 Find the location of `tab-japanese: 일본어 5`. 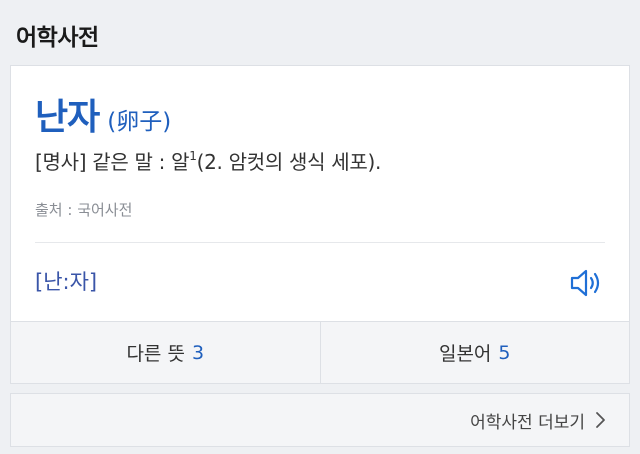

tab-japanese: 일본어 5 is located at coordinates (474, 352).